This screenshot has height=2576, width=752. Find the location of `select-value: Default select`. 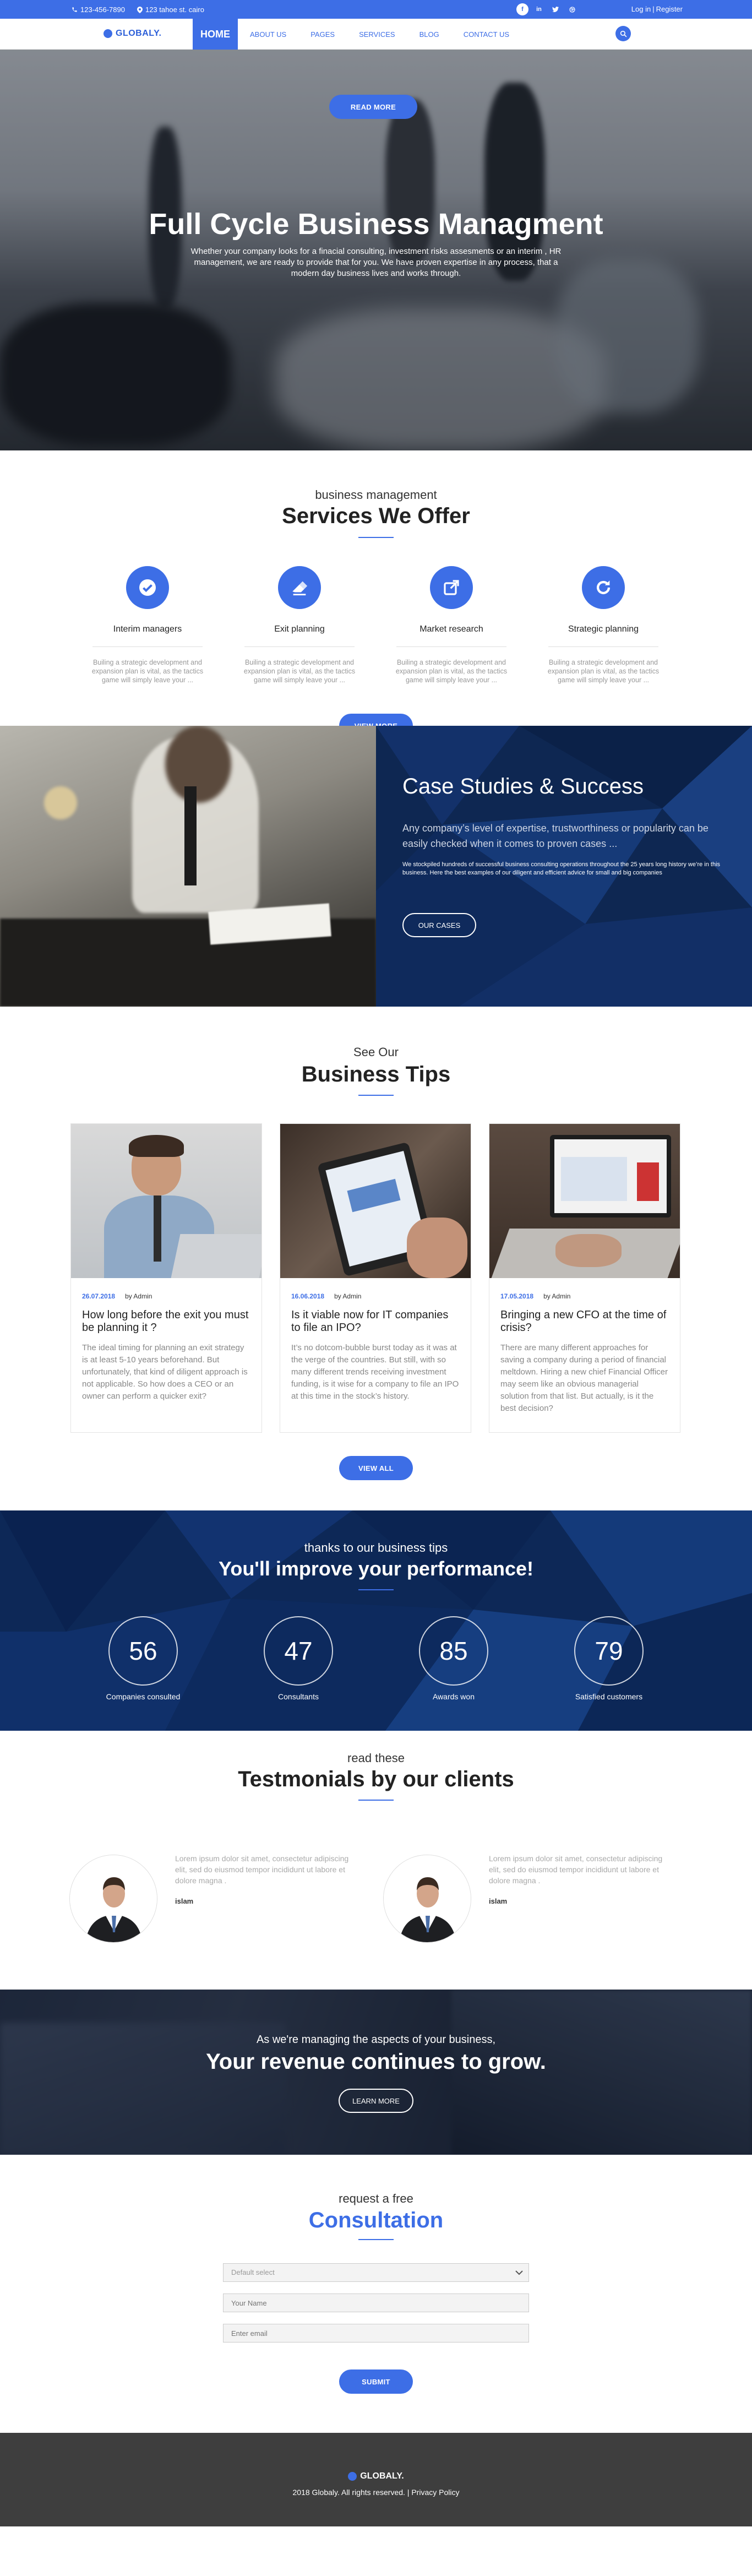

select-value: Default select is located at coordinates (253, 2272).